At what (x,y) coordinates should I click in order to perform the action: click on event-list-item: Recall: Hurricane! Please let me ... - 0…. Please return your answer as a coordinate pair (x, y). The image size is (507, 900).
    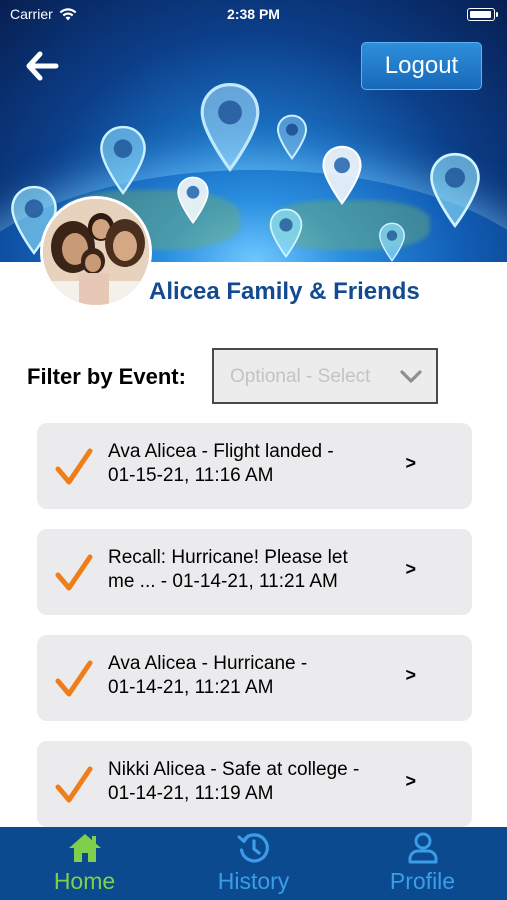
    Looking at the image, I should click on (254, 572).